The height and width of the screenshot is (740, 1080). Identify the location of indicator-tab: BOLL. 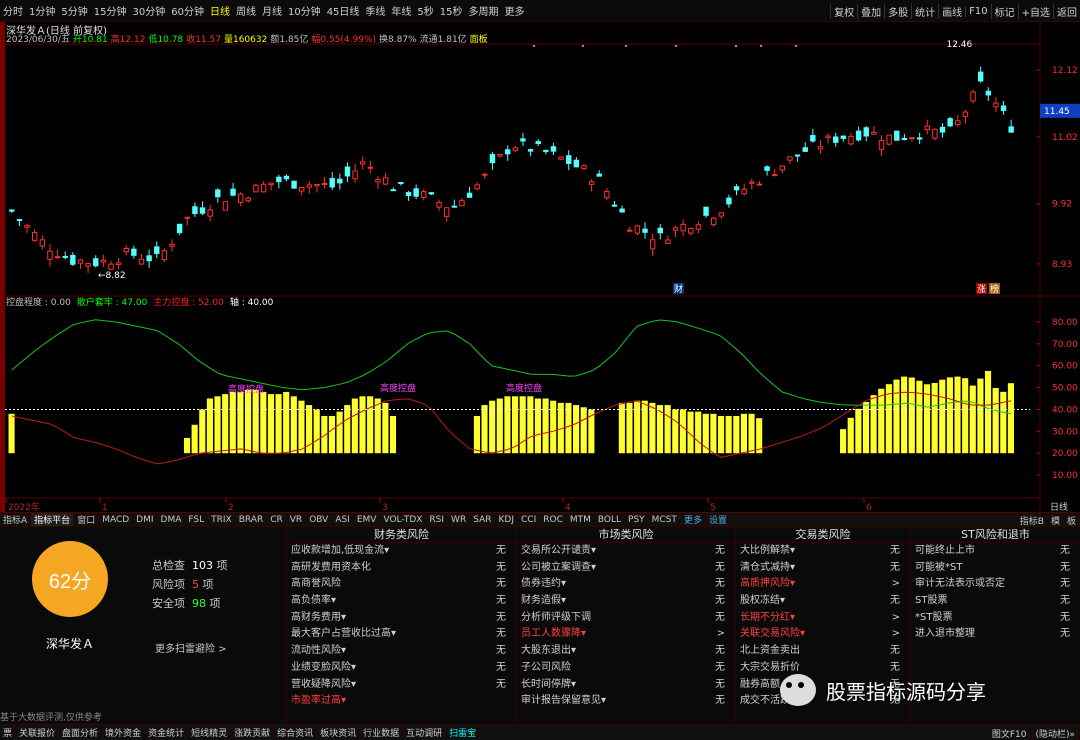
(610, 519).